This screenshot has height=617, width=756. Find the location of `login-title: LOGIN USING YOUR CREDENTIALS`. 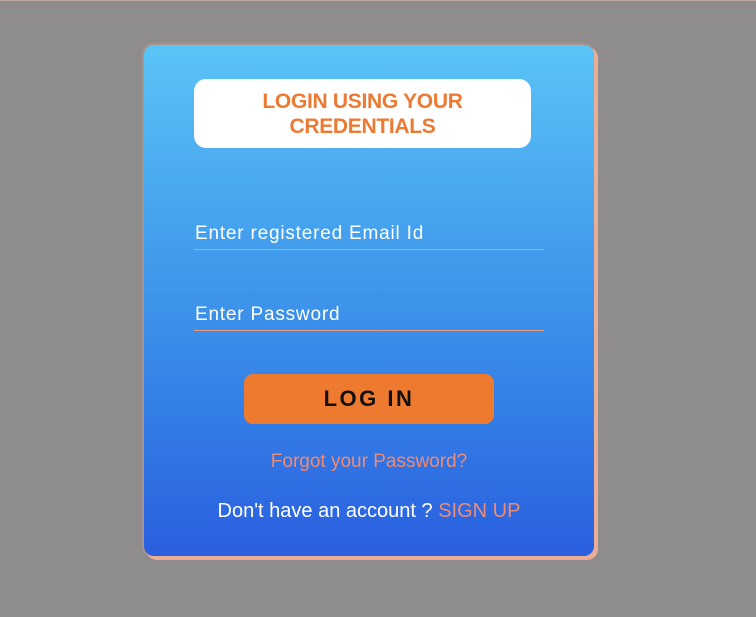

login-title: LOGIN USING YOUR CREDENTIALS is located at coordinates (362, 113).